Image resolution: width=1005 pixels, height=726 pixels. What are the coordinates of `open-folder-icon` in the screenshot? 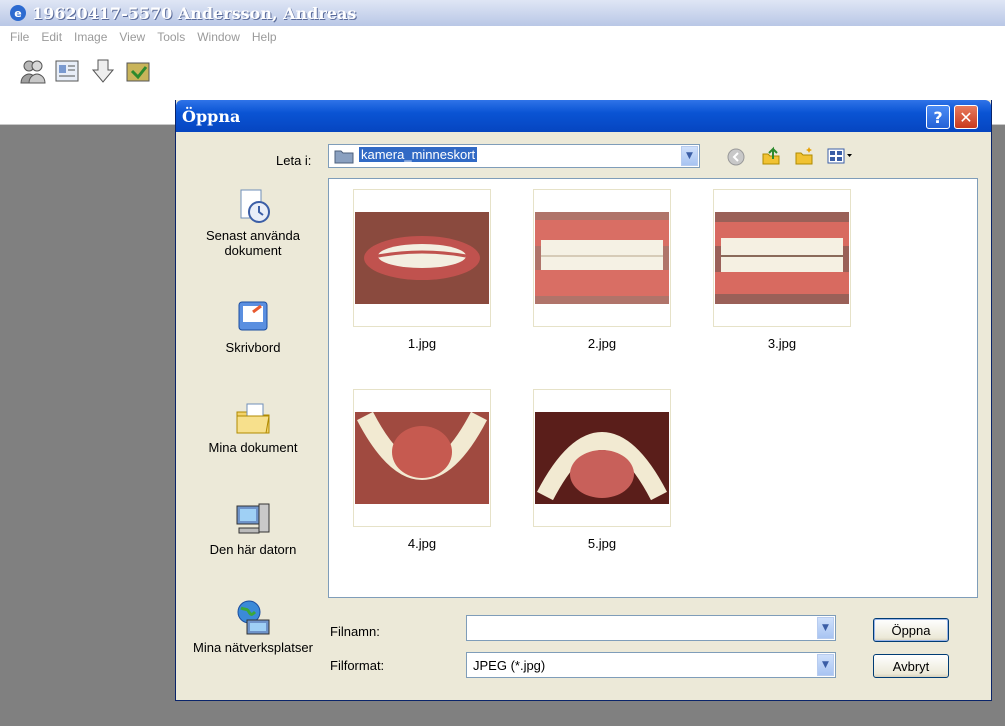 It's located at (138, 71).